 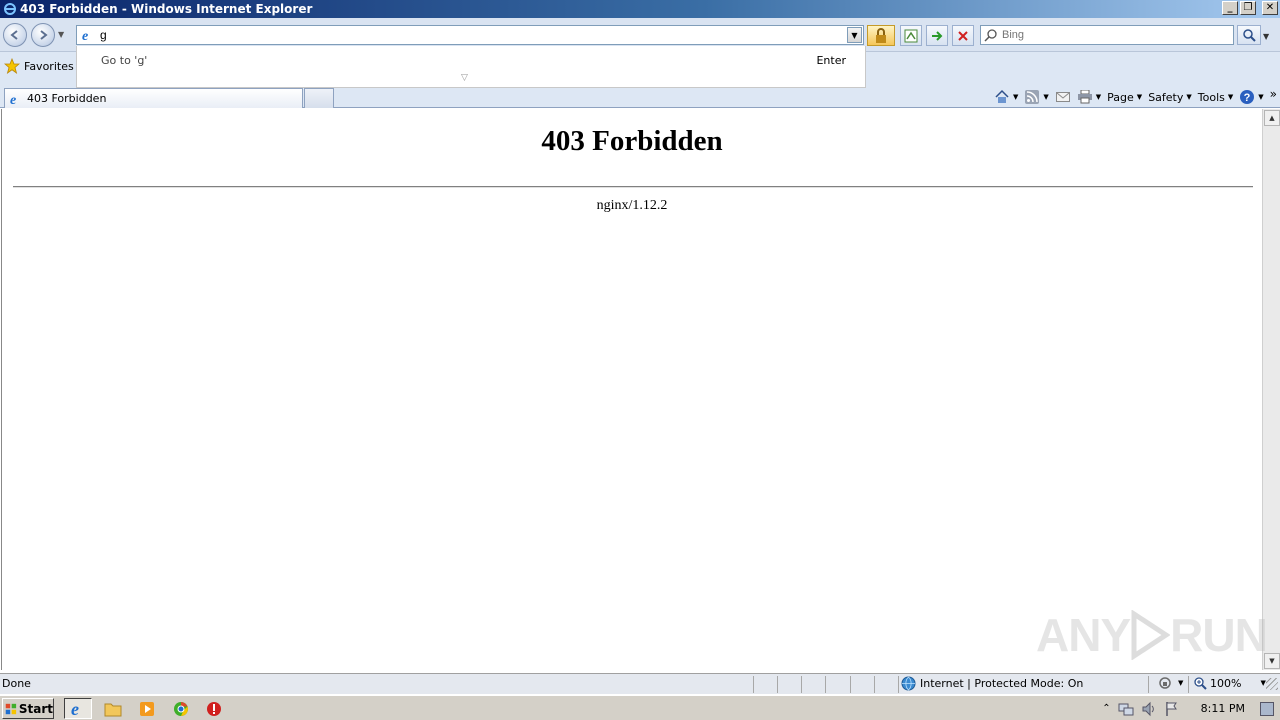 What do you see at coordinates (1211, 97) in the screenshot?
I see `tools-menu-label: Tools` at bounding box center [1211, 97].